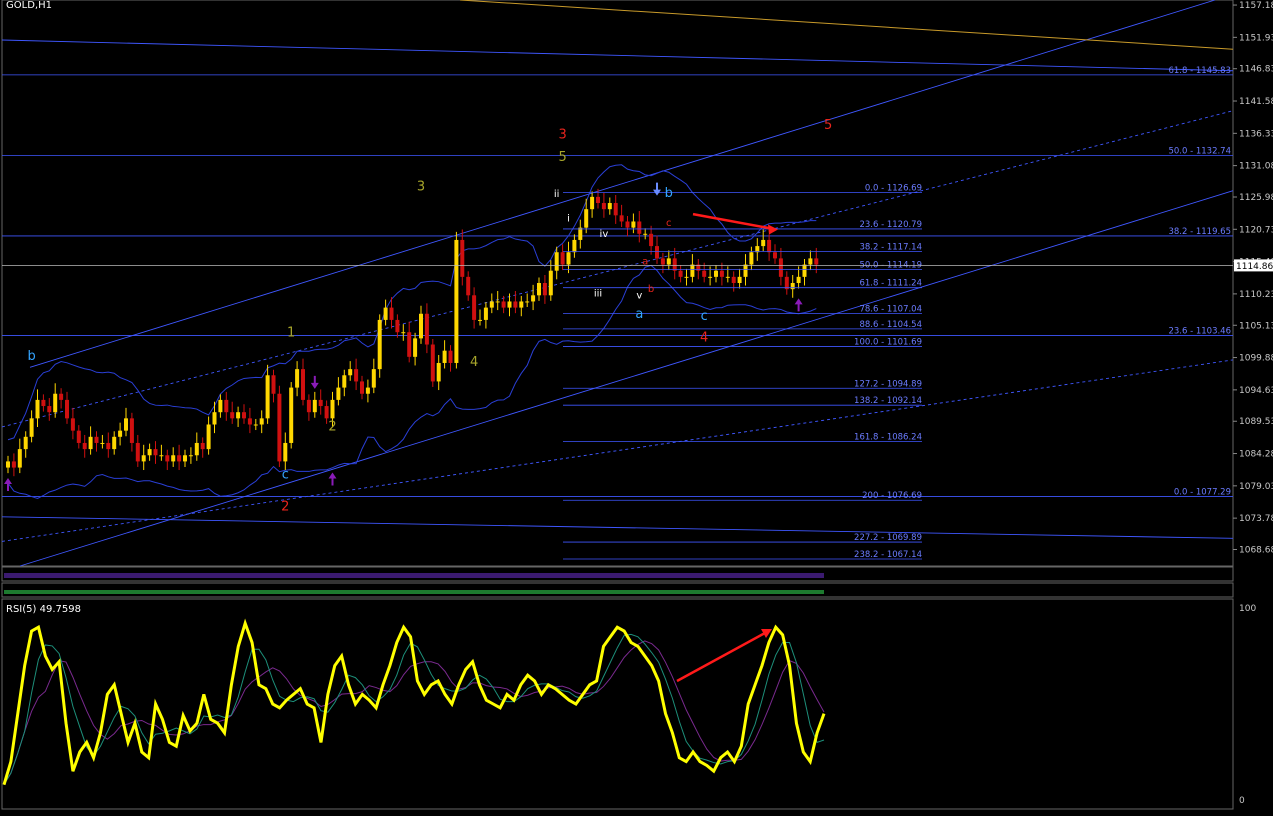 The width and height of the screenshot is (1273, 816). Describe the element at coordinates (828, 125) in the screenshot. I see `wave-label: 5` at that location.